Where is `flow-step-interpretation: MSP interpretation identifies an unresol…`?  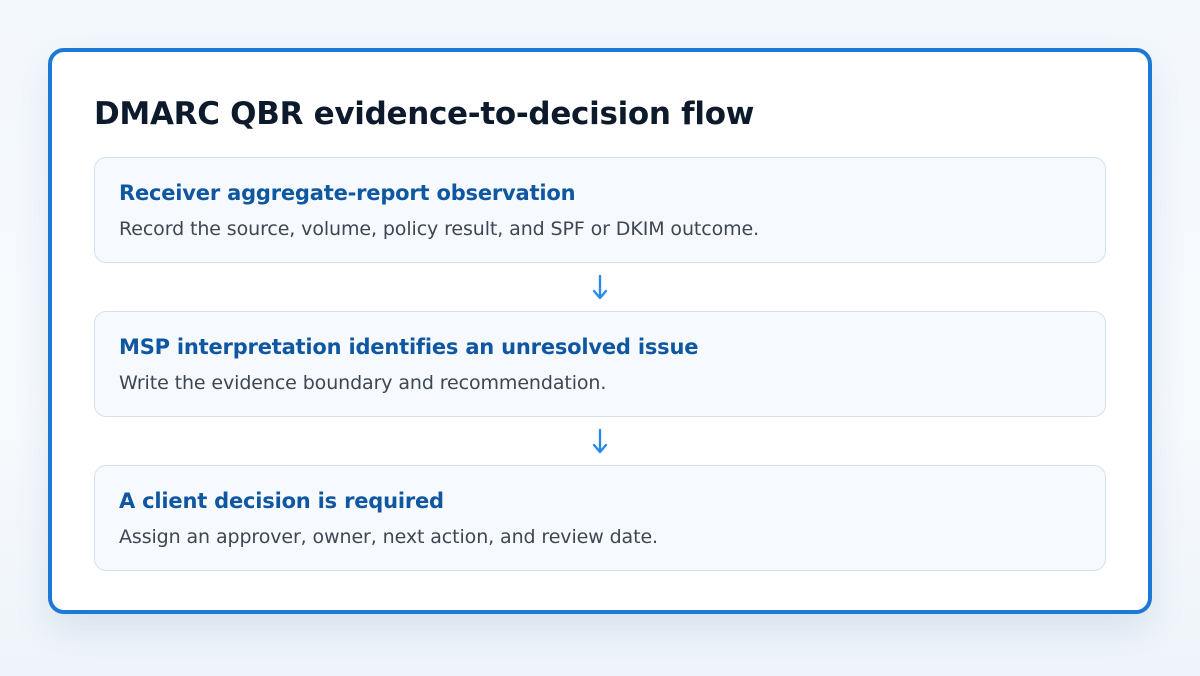 flow-step-interpretation: MSP interpretation identifies an unresol… is located at coordinates (600, 364).